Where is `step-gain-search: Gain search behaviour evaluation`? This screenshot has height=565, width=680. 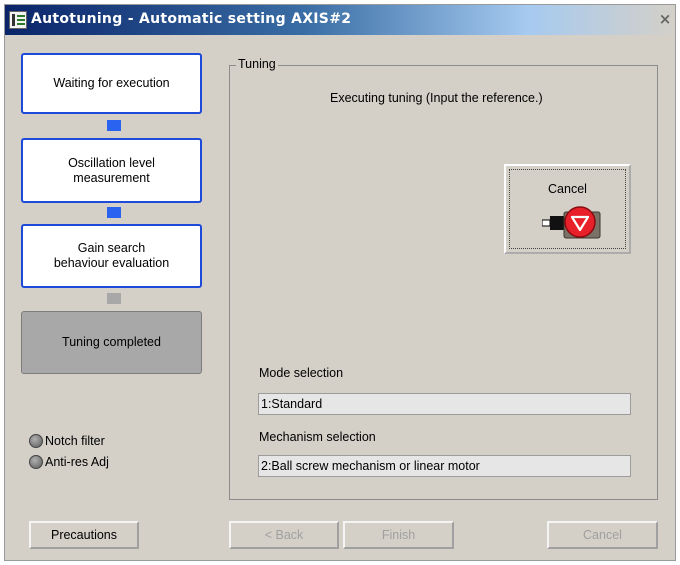
step-gain-search: Gain search behaviour evaluation is located at coordinates (111, 256).